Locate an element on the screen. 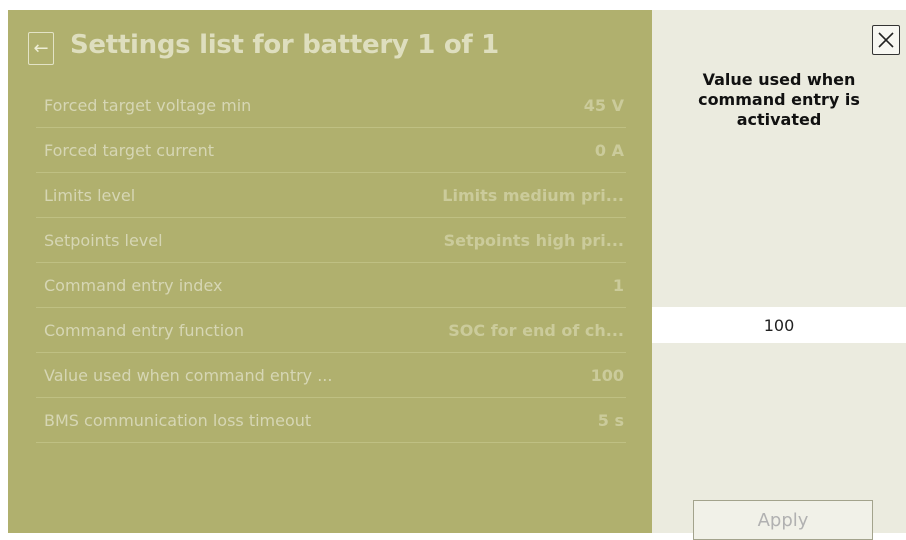  setting-value: 5 s is located at coordinates (610, 420).